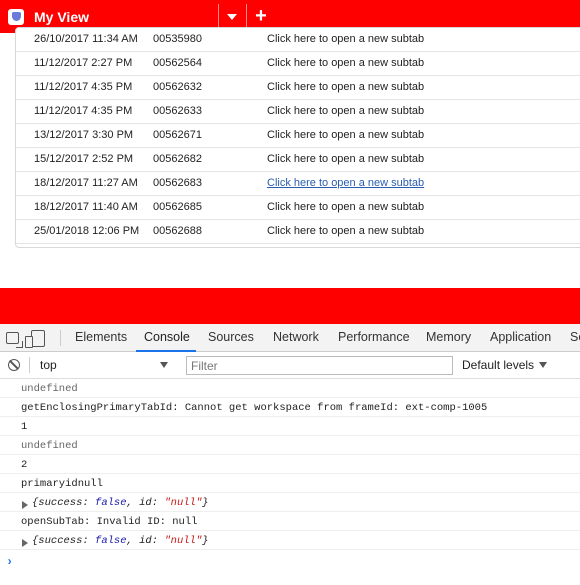  I want to click on caret-down-icon, so click(232, 16).